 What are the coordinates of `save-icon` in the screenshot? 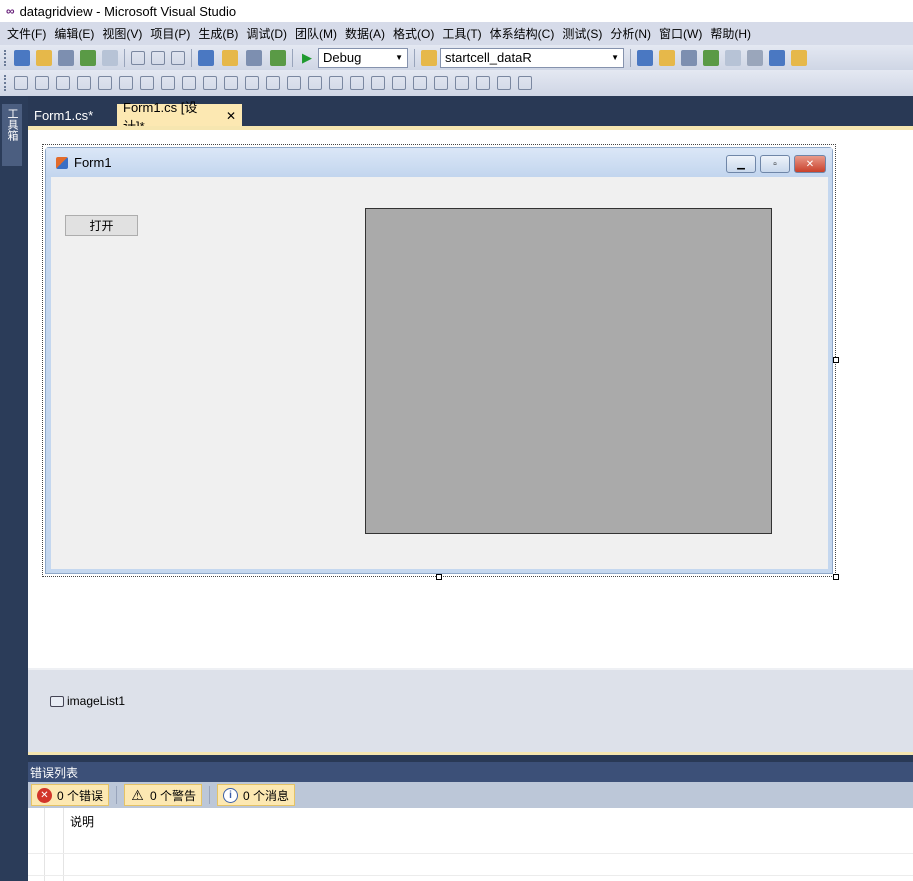 It's located at (88, 57).